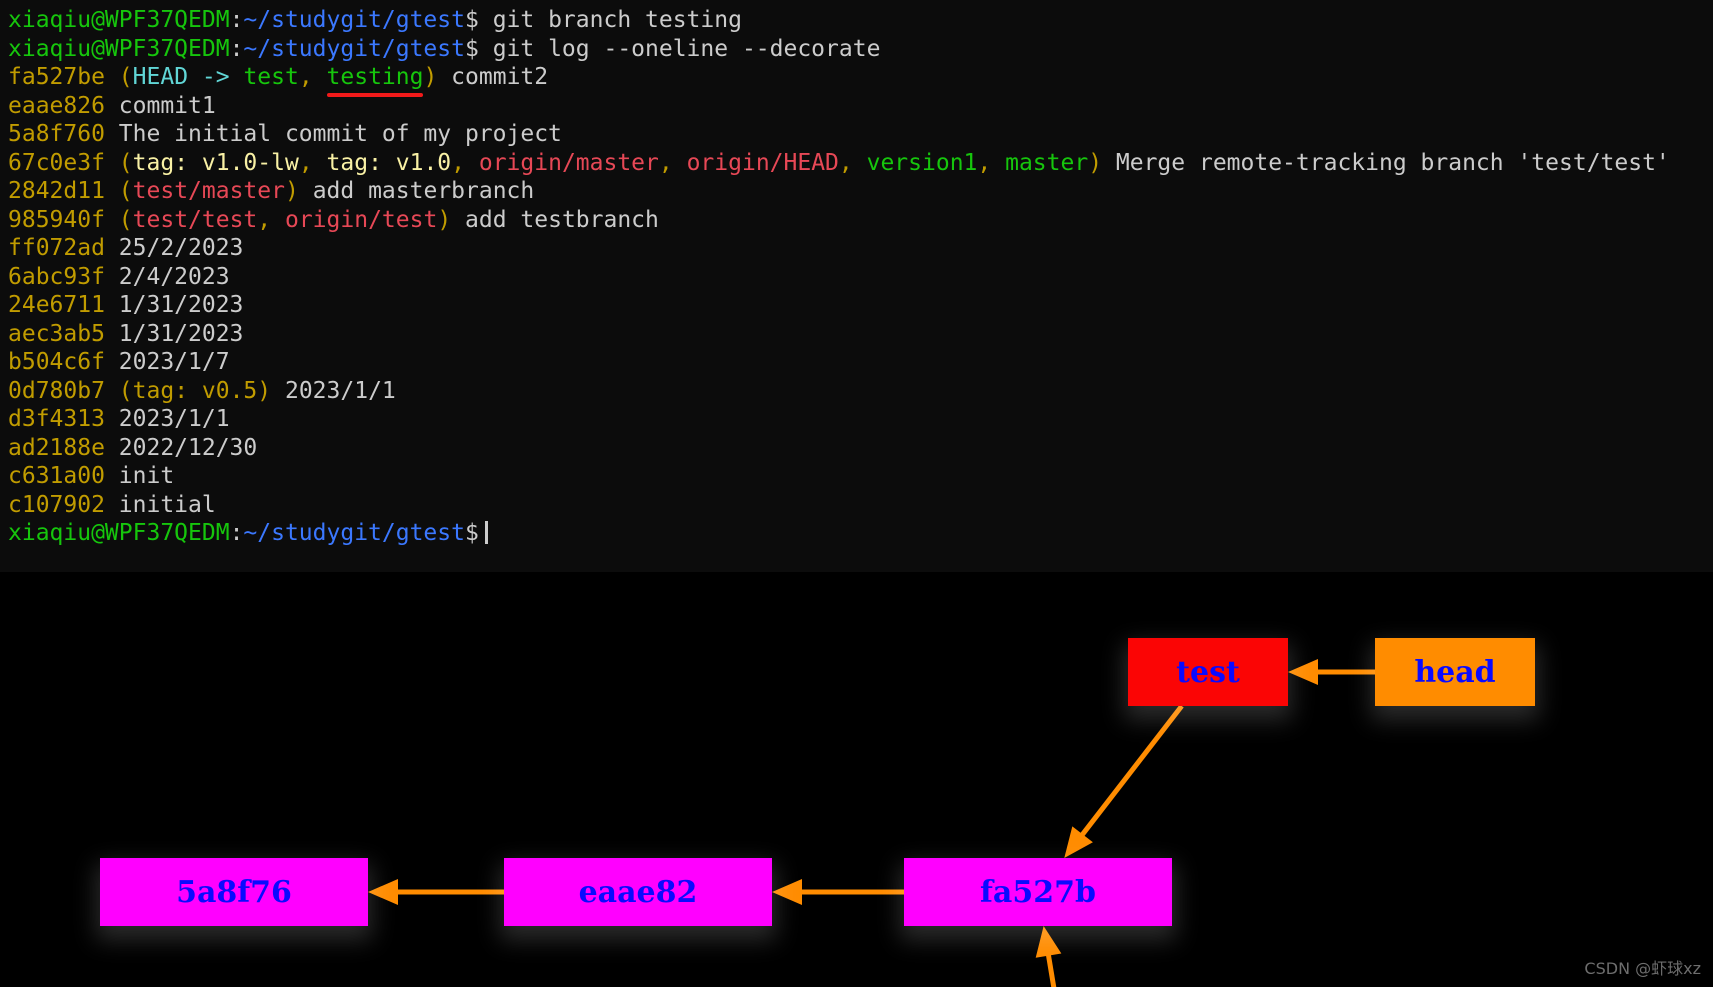 The image size is (1713, 987). Describe the element at coordinates (1331, 672) in the screenshot. I see `diagram-arrow-head-to-test` at that location.